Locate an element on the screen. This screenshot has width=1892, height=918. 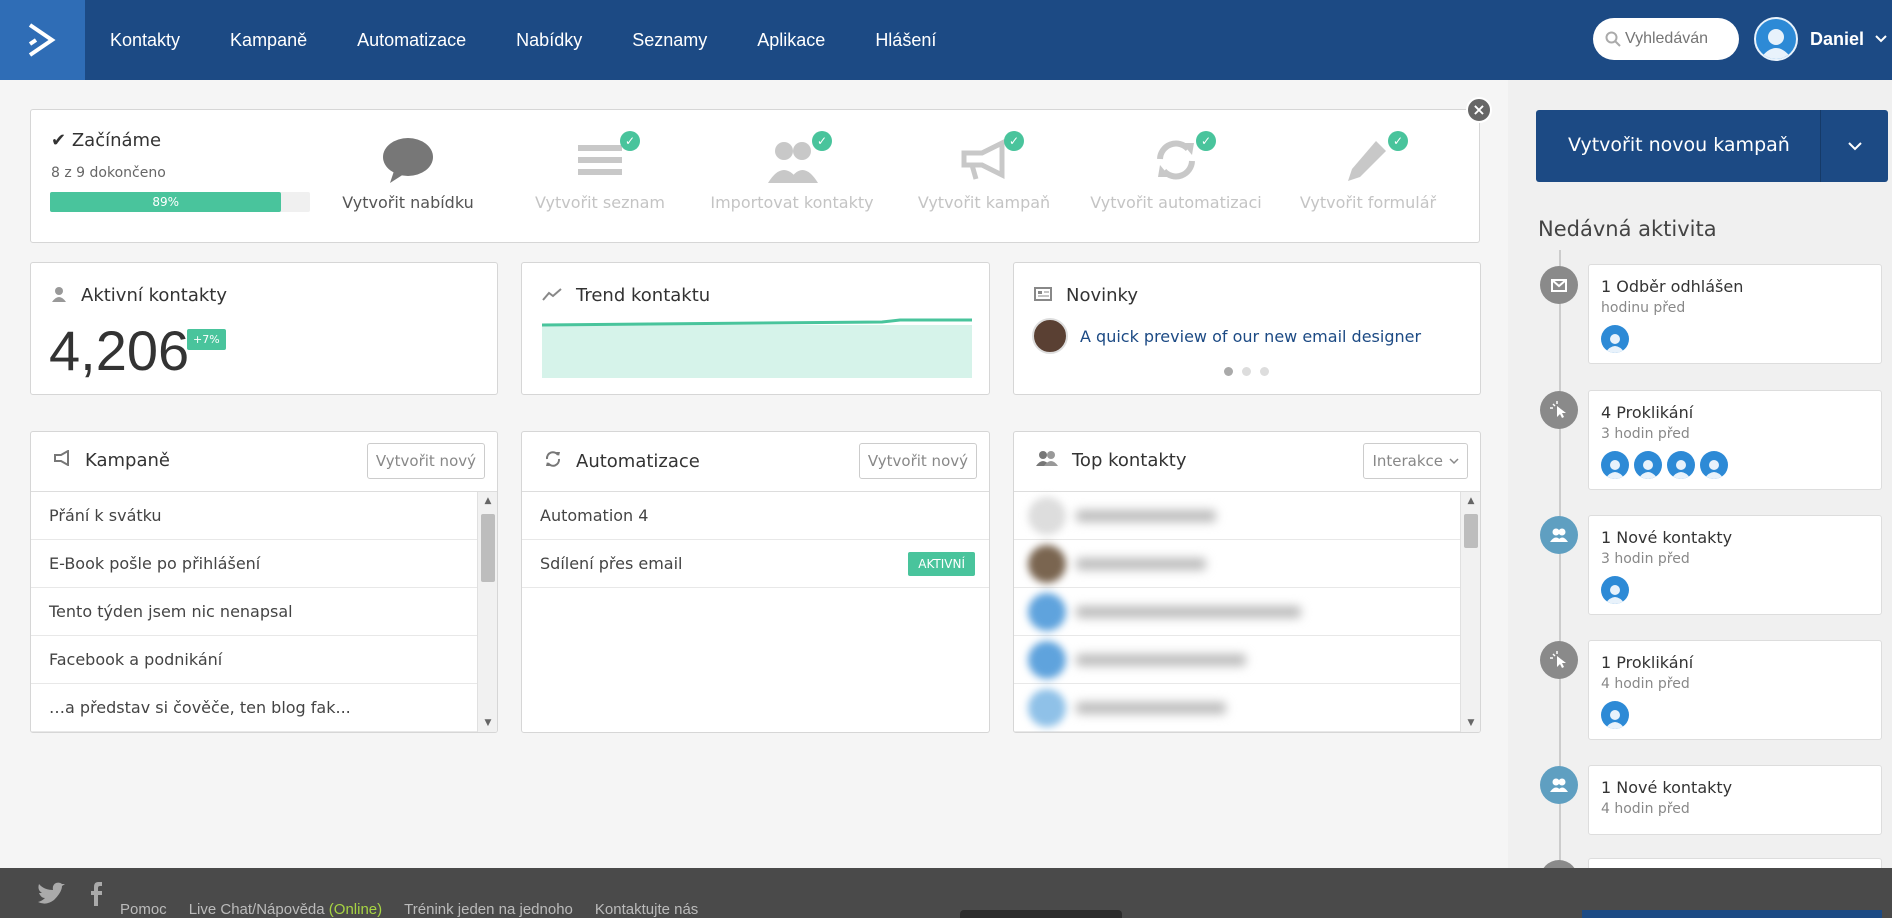
status-badge: AKTIVNÍ is located at coordinates (941, 564).